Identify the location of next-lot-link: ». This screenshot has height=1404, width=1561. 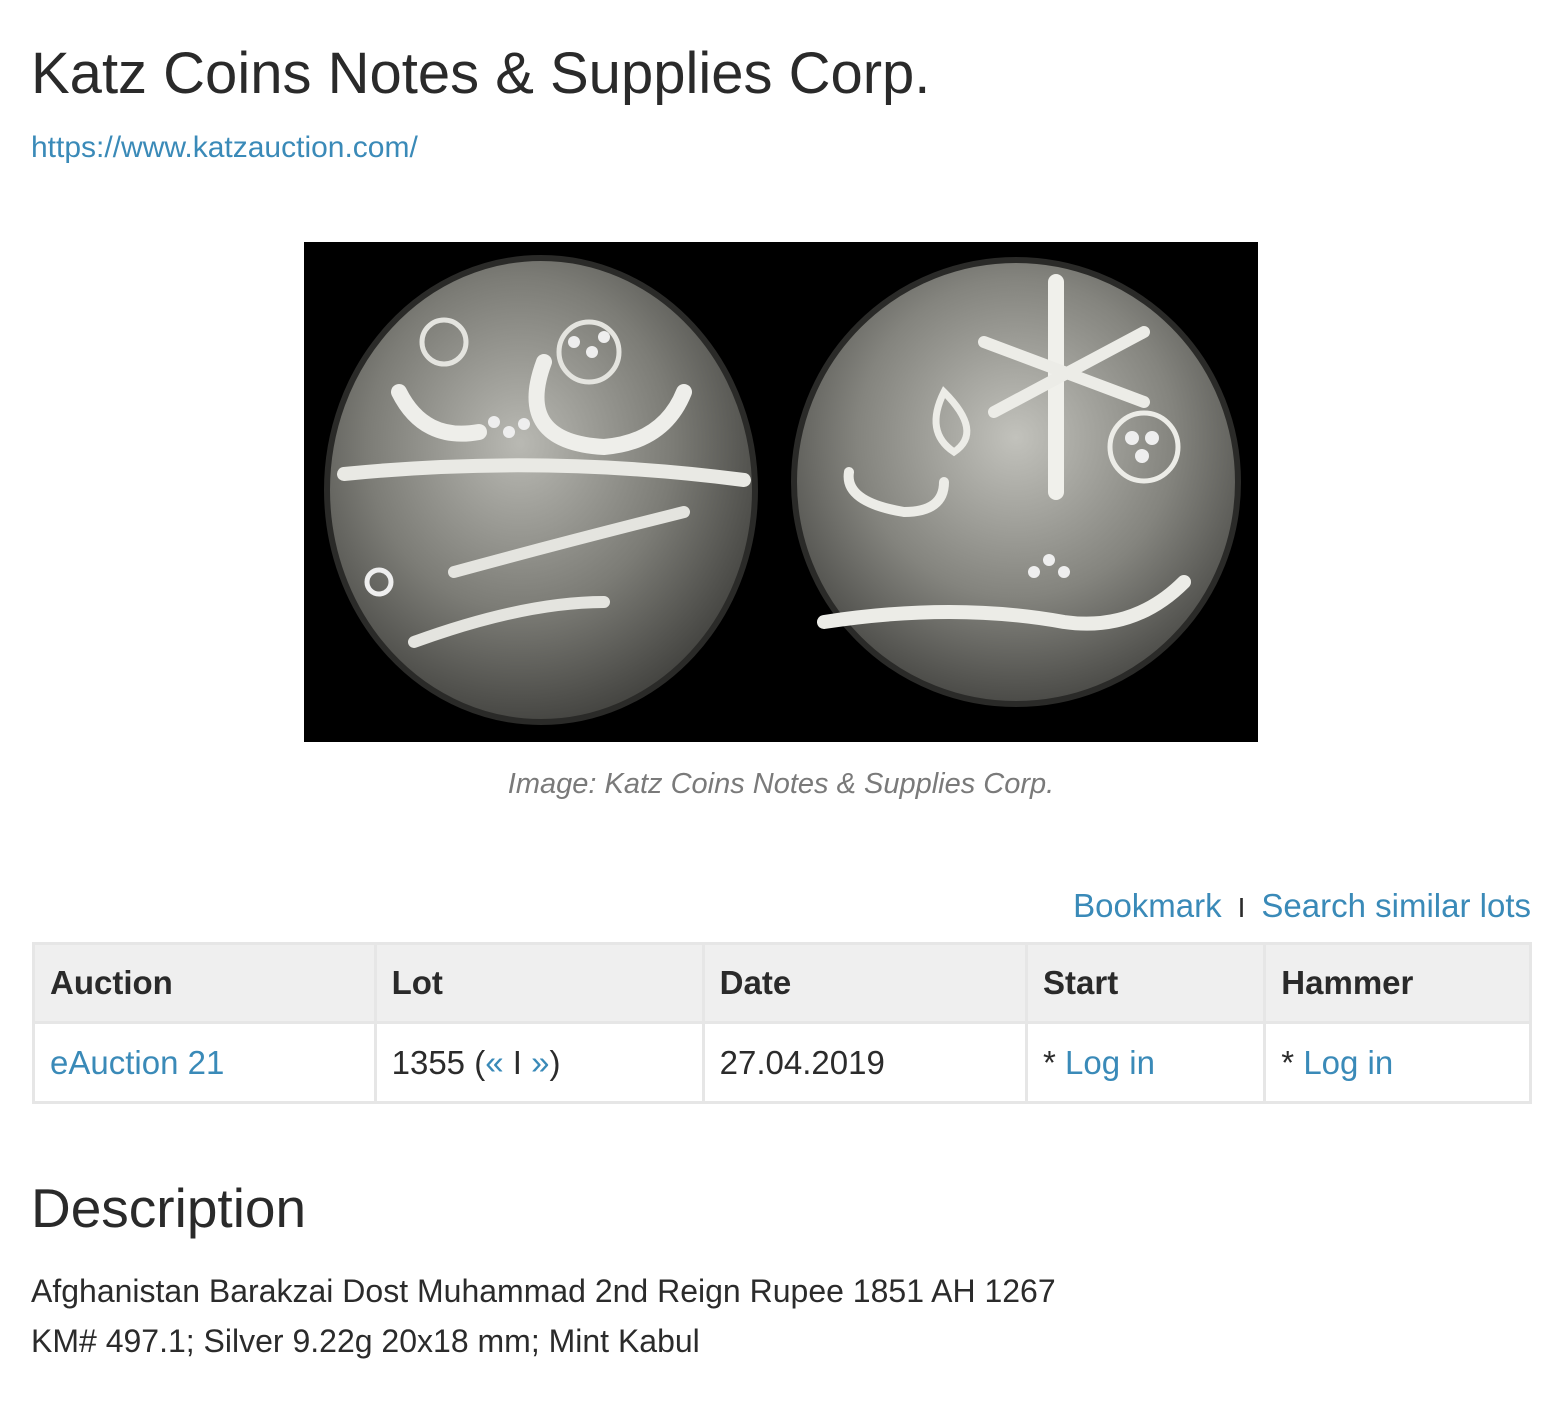
(540, 1062).